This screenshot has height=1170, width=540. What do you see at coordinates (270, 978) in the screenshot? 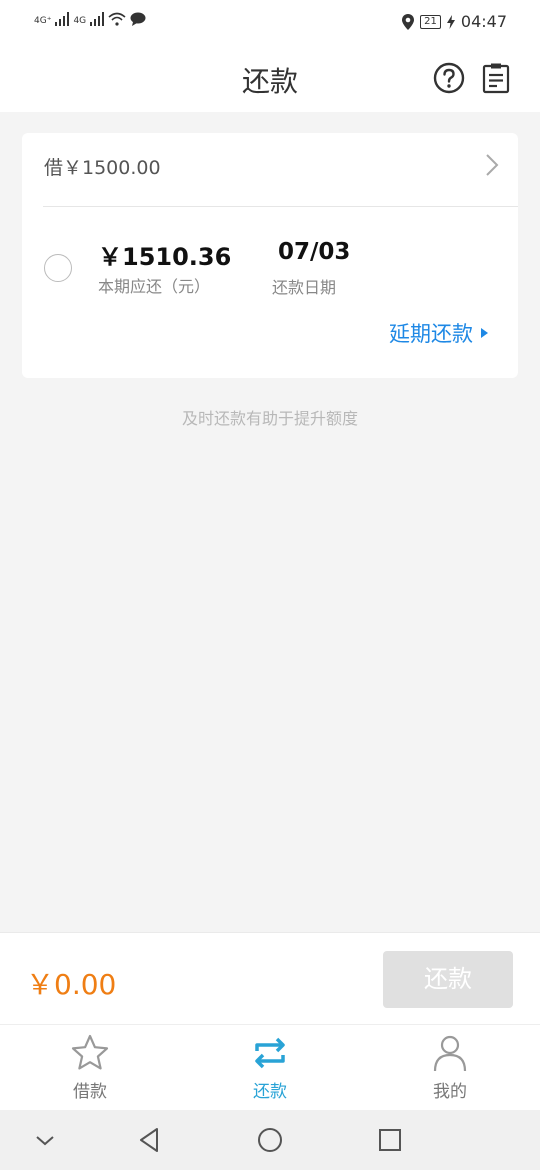
I see `pay-bar: ￥0.00 还款` at bounding box center [270, 978].